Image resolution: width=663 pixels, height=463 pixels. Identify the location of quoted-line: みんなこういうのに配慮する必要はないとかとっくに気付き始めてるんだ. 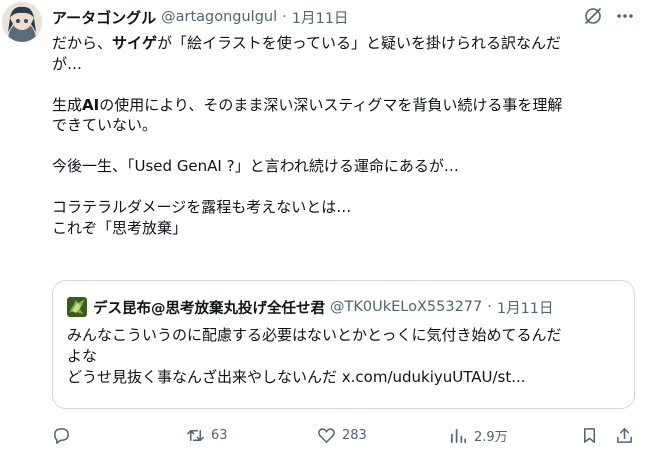
(314, 335).